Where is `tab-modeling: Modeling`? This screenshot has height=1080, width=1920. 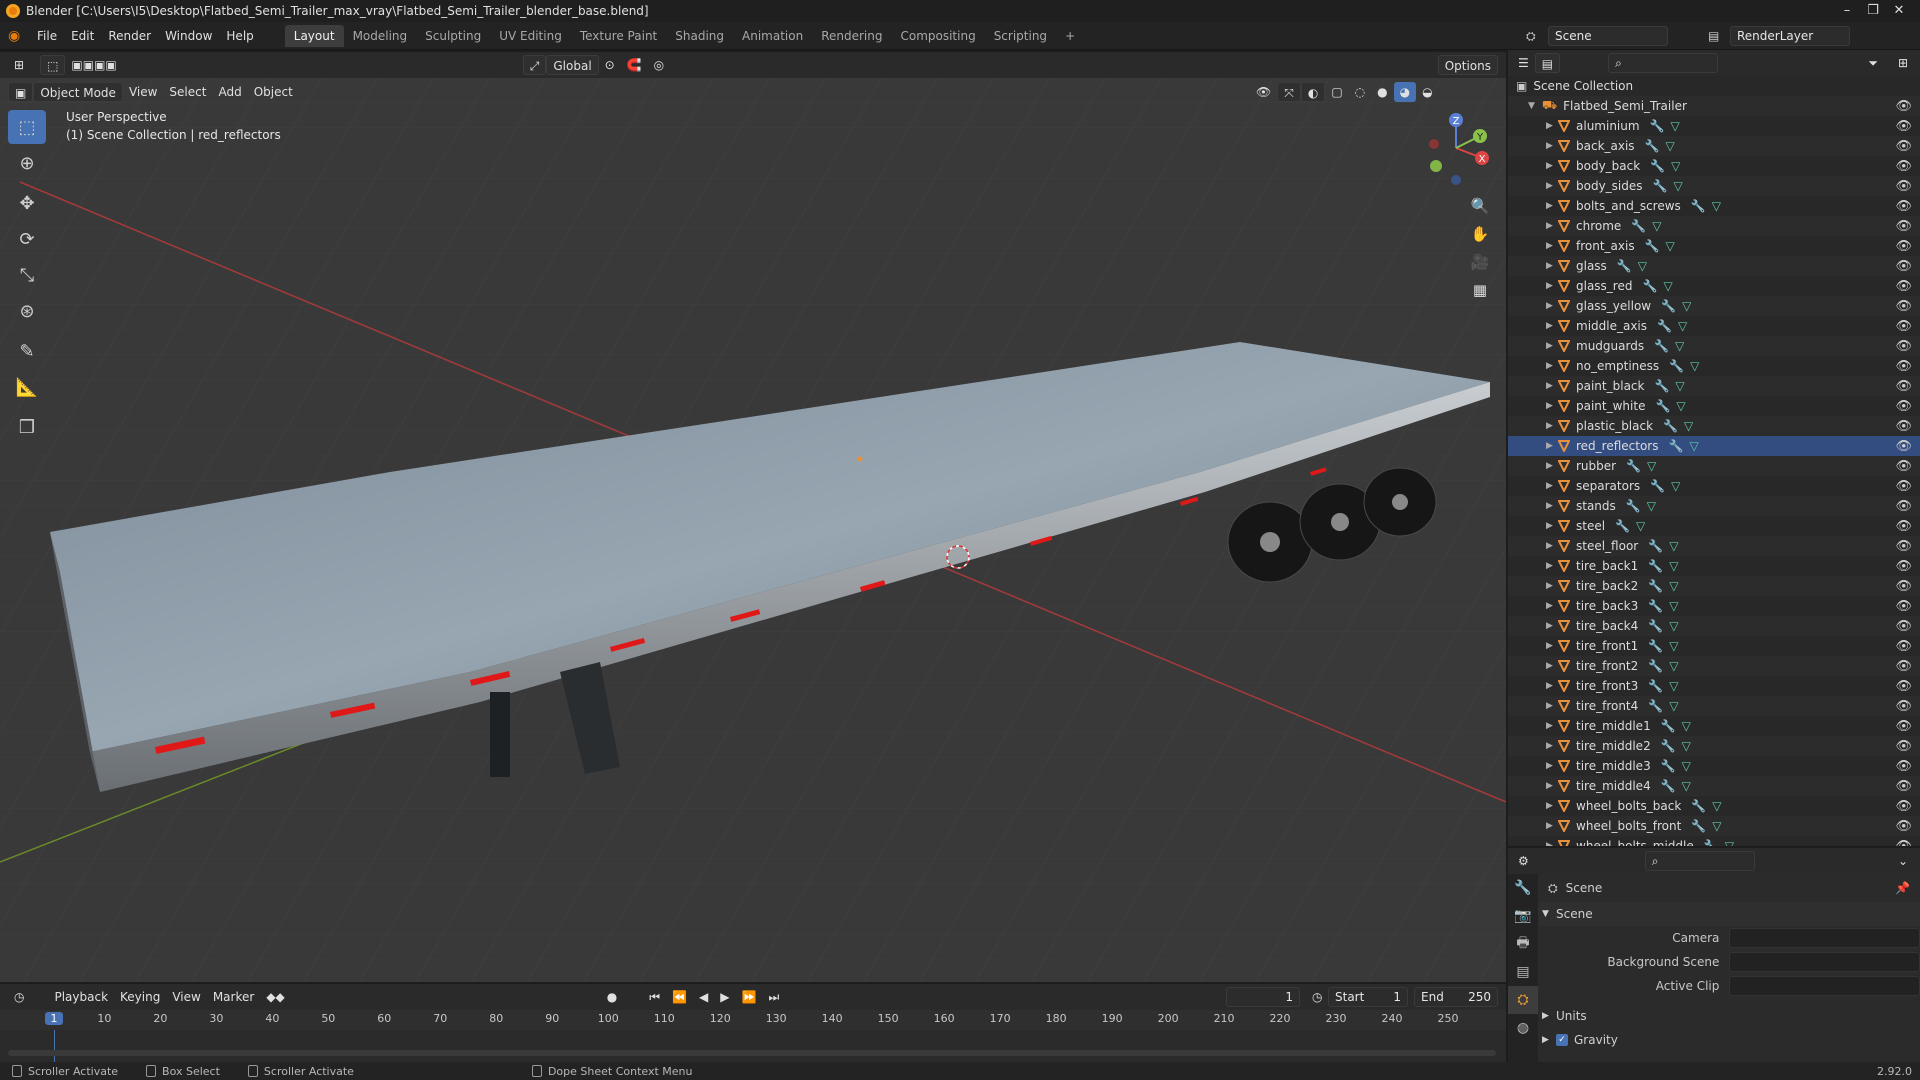
tab-modeling: Modeling is located at coordinates (380, 36).